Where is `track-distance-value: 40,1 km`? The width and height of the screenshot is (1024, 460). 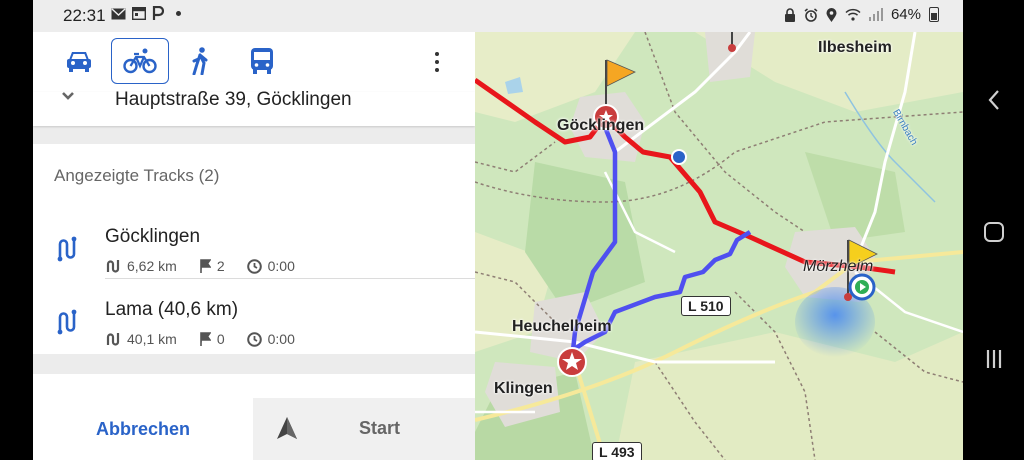 track-distance-value: 40,1 km is located at coordinates (152, 339).